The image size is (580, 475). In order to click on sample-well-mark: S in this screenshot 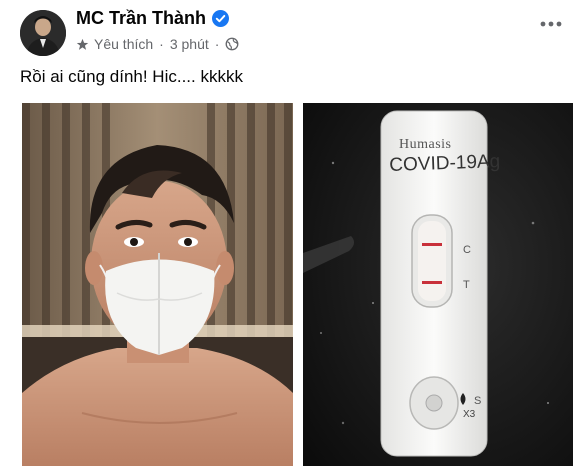, I will do `click(478, 401)`.